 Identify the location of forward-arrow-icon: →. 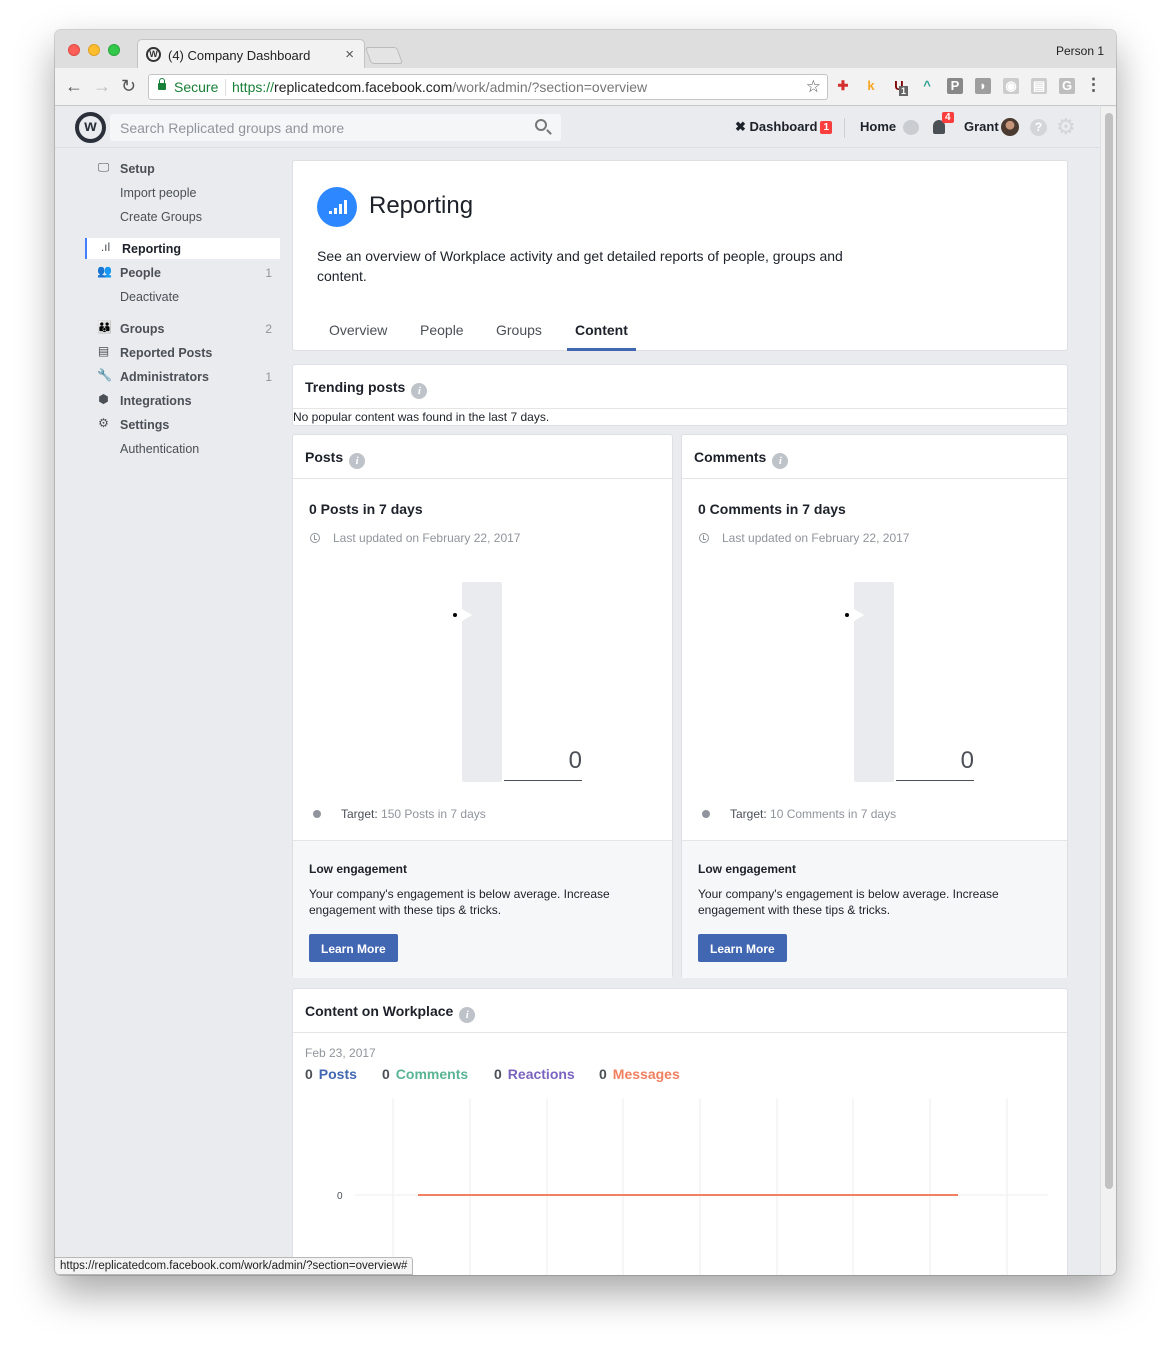
(102, 86).